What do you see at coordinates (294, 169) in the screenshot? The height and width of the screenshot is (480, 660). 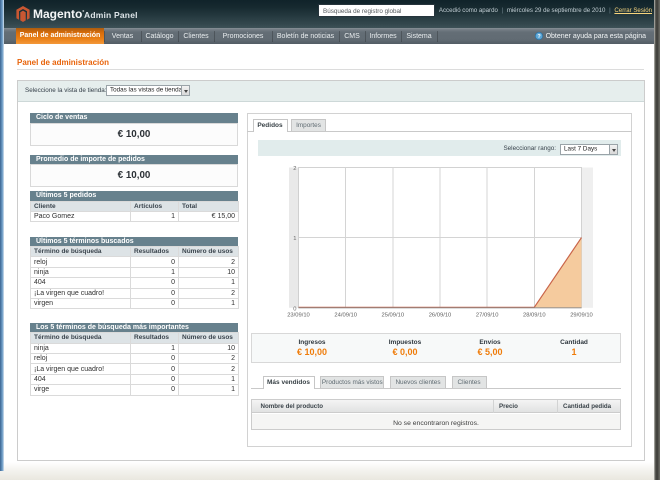 I see `svg-text: 2` at bounding box center [294, 169].